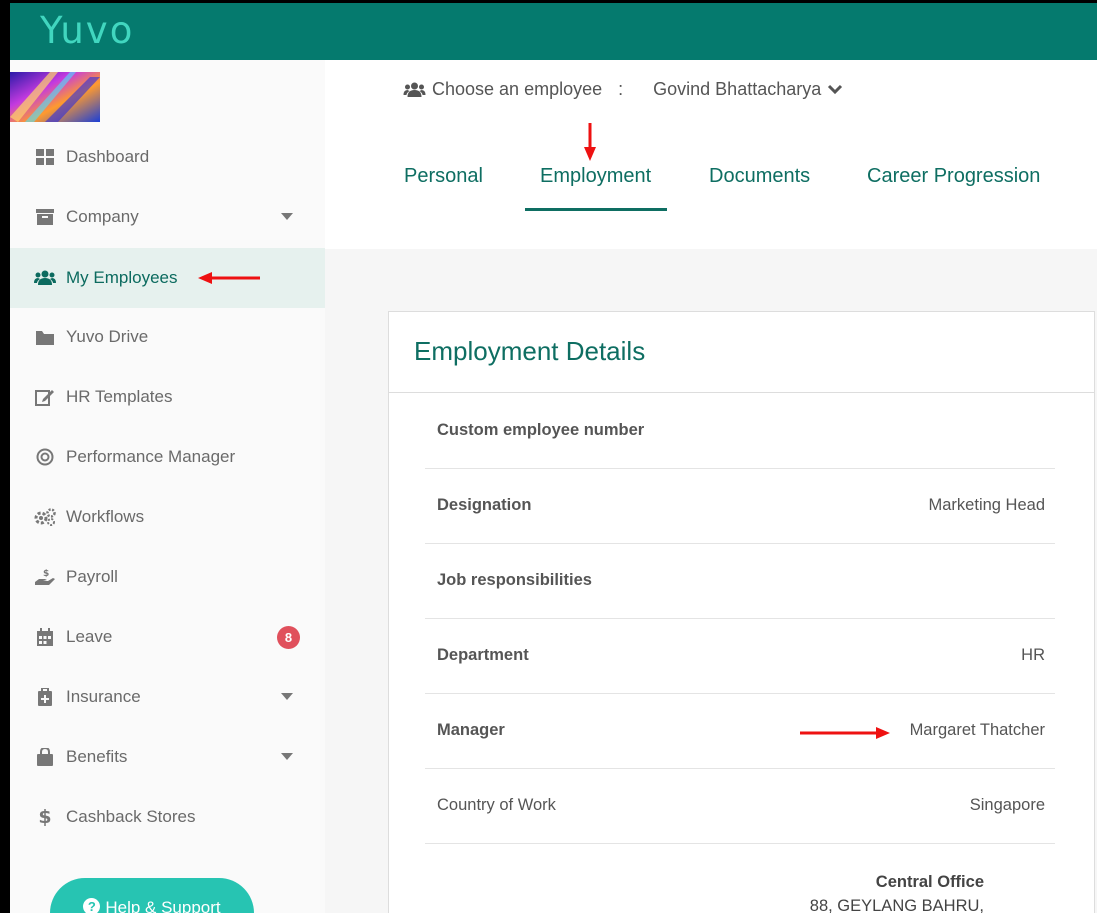 Image resolution: width=1097 pixels, height=913 pixels. I want to click on detail-row-designation: Designation Marketing Head, so click(740, 506).